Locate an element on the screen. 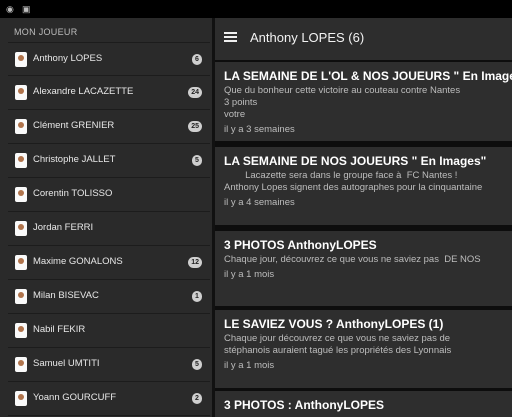  sidebar-player-item: Samuel UMTITI 5 is located at coordinates (109, 365).